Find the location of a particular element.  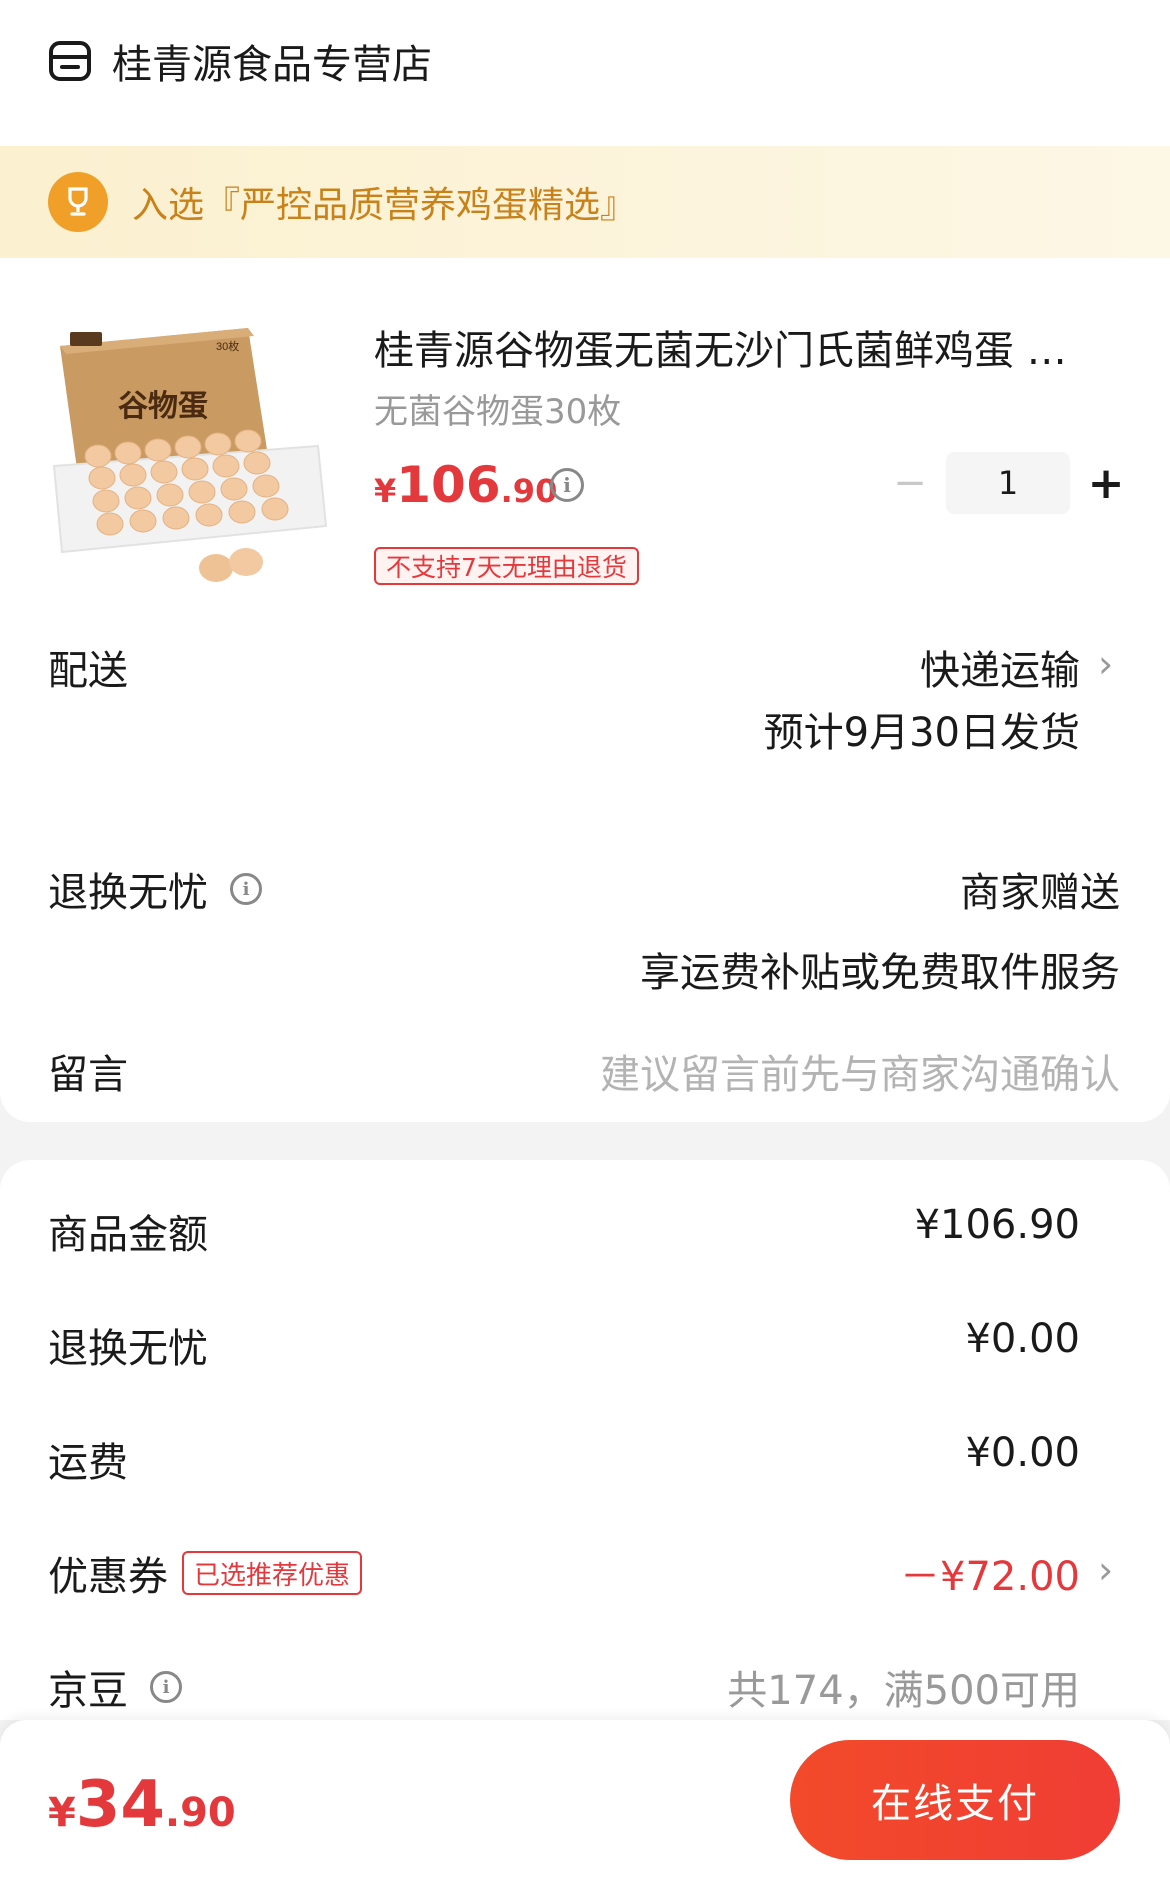

quantity-input: 1 is located at coordinates (1008, 483).